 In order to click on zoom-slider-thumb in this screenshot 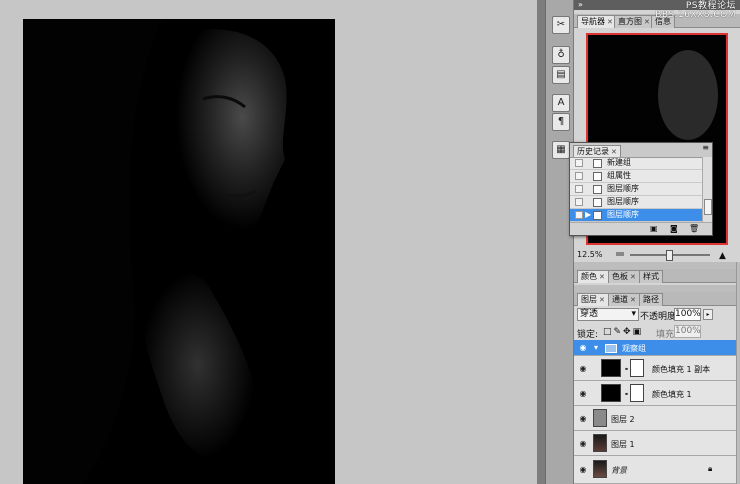, I will do `click(669, 255)`.